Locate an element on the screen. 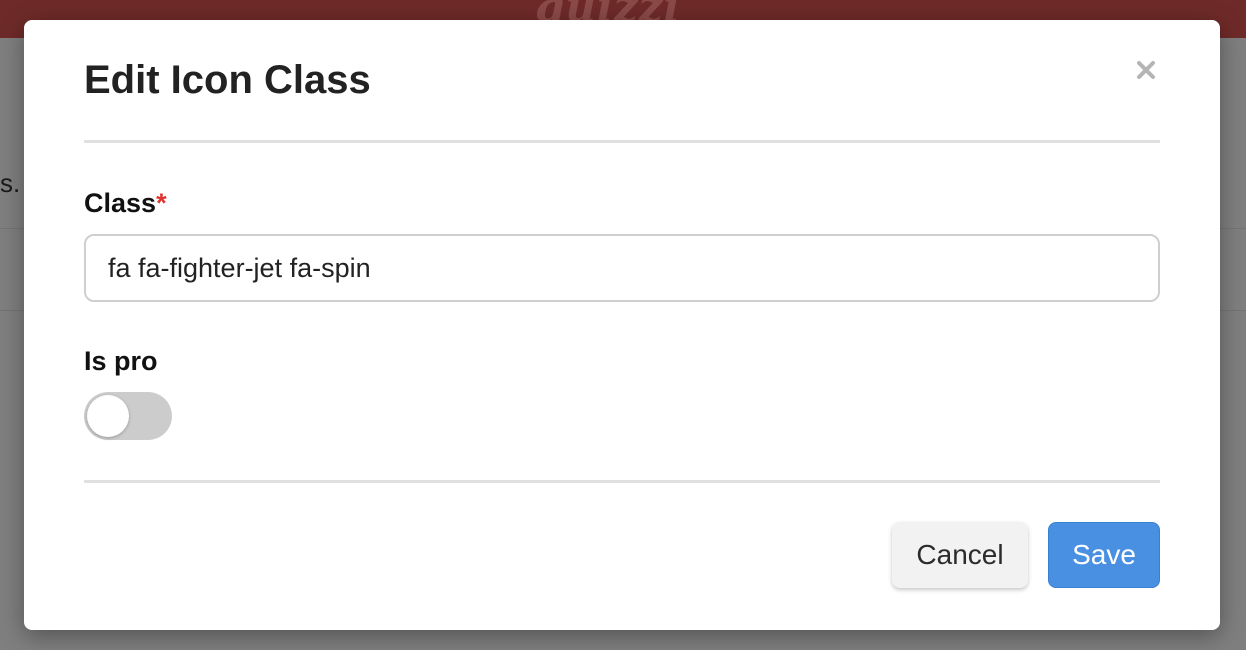 The image size is (1246, 650). cancel-button: Cancel is located at coordinates (960, 555).